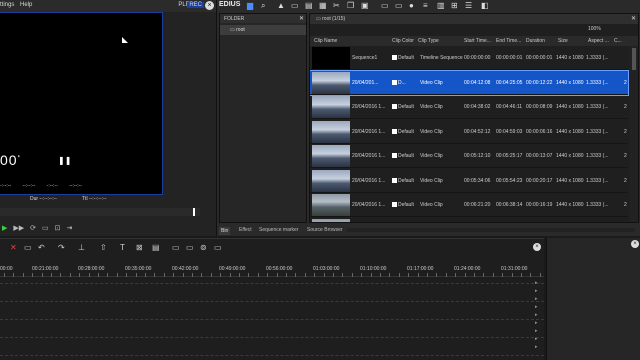  What do you see at coordinates (250, 5) in the screenshot?
I see `bin-folder-icon: ▆` at bounding box center [250, 5].